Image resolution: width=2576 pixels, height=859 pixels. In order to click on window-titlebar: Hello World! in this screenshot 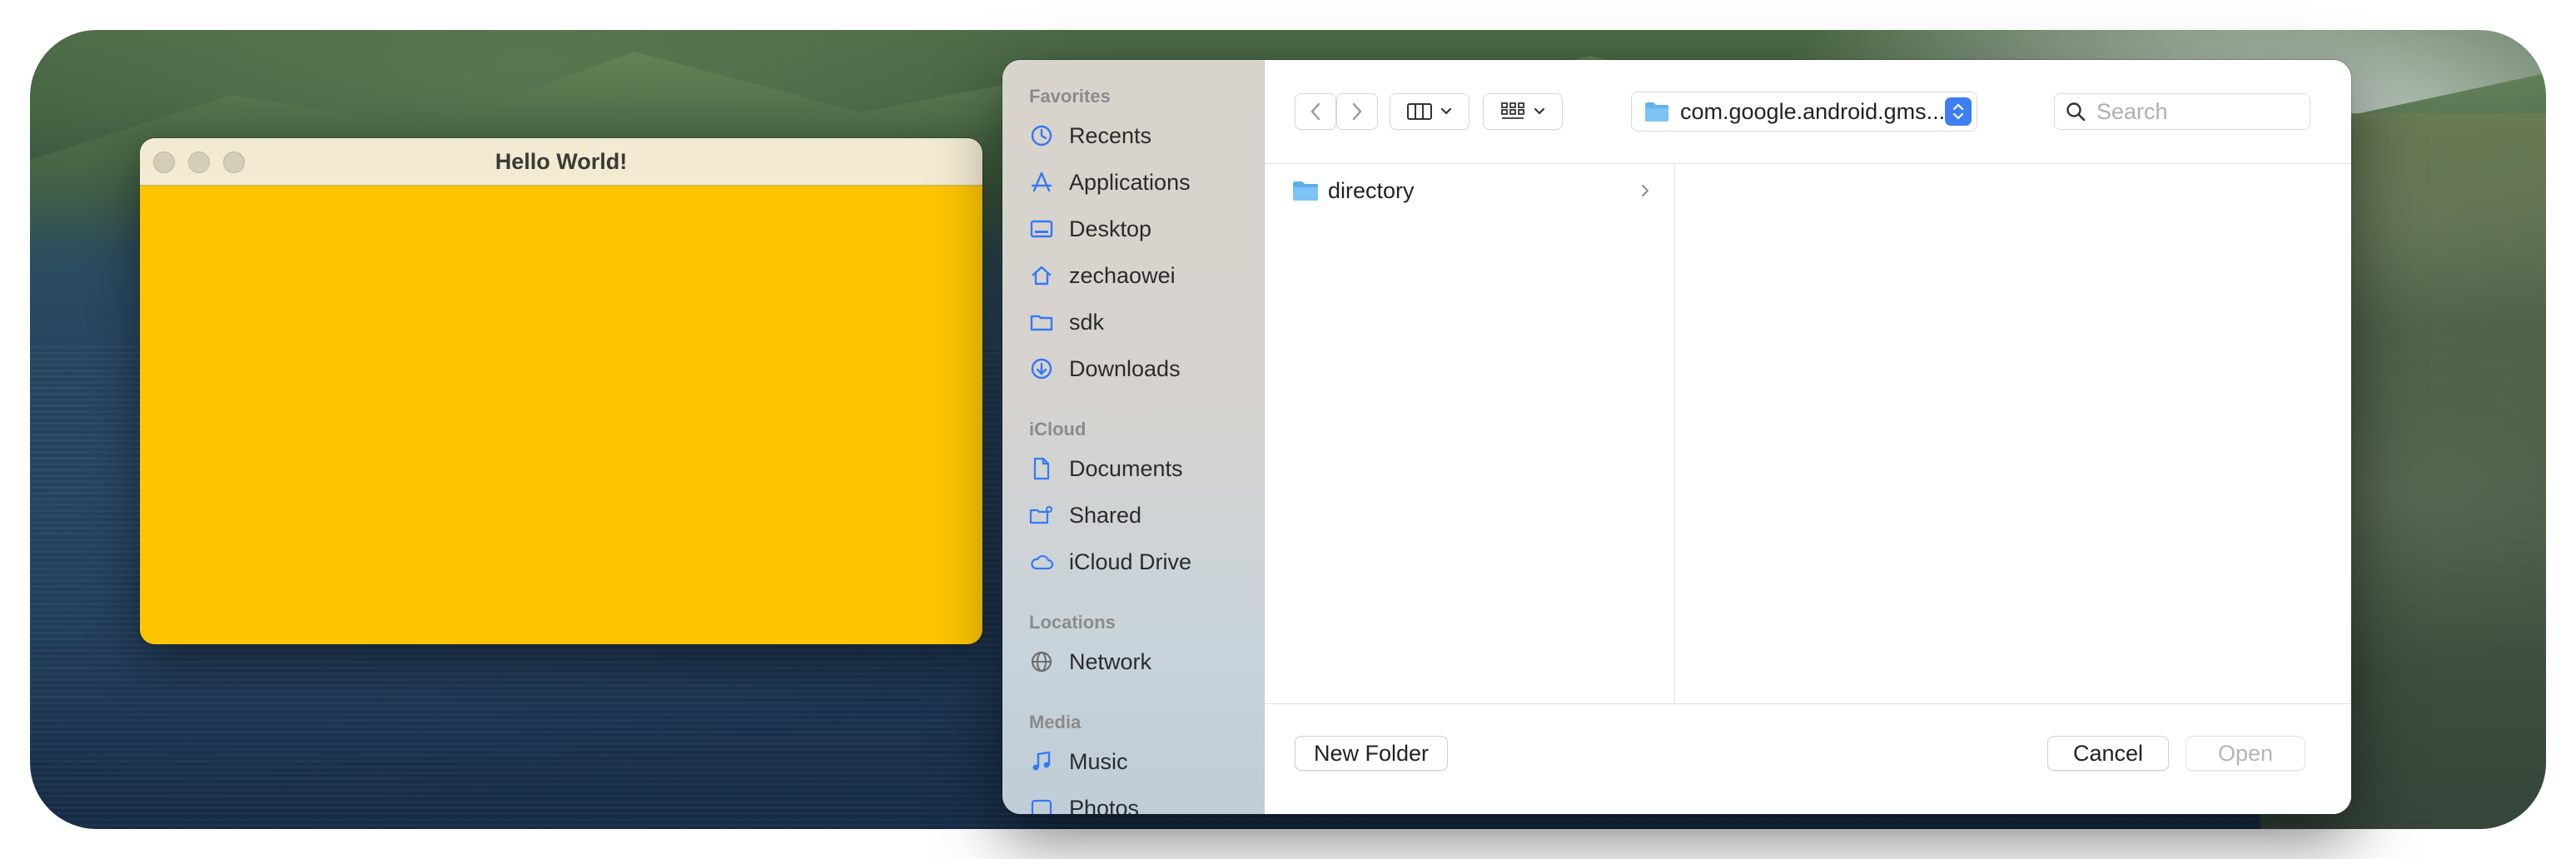, I will do `click(561, 162)`.